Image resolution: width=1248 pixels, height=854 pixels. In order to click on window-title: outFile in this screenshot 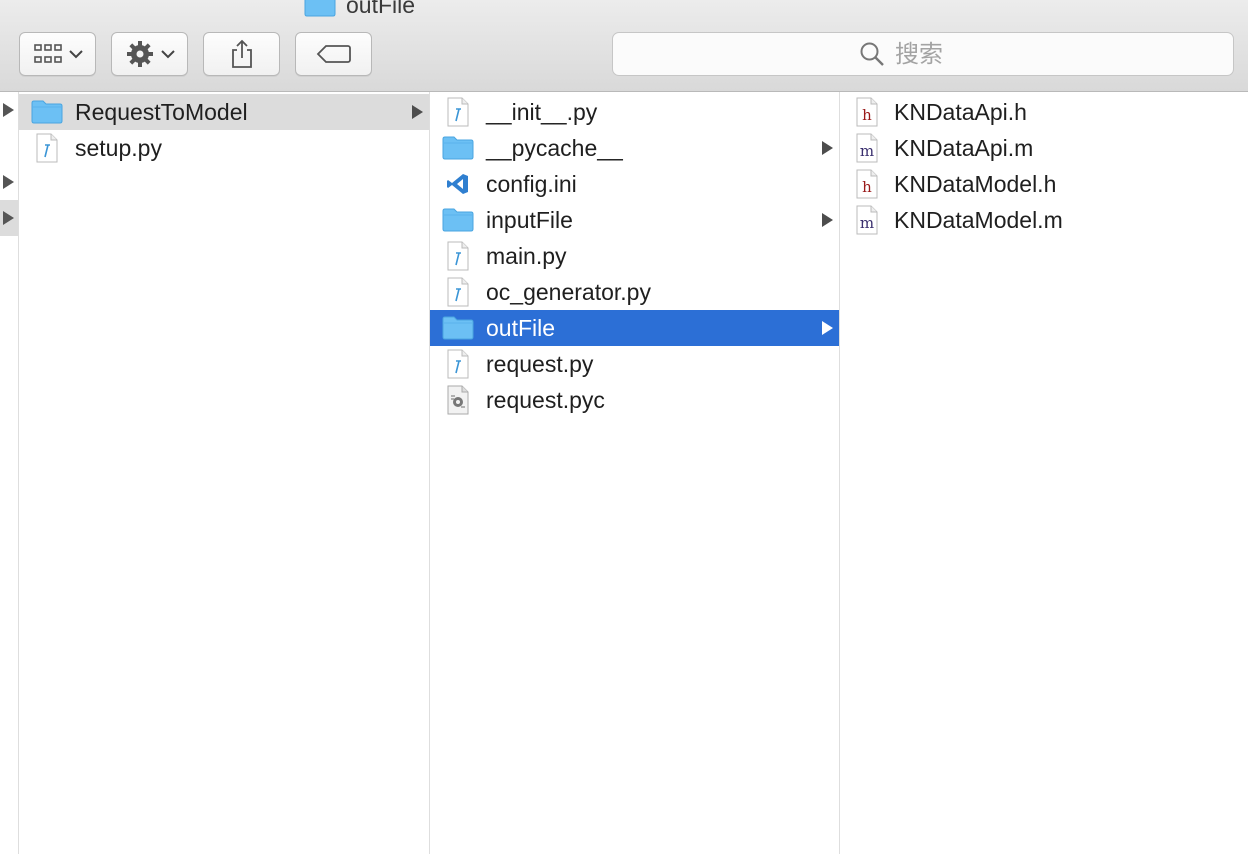, I will do `click(359, 9)`.